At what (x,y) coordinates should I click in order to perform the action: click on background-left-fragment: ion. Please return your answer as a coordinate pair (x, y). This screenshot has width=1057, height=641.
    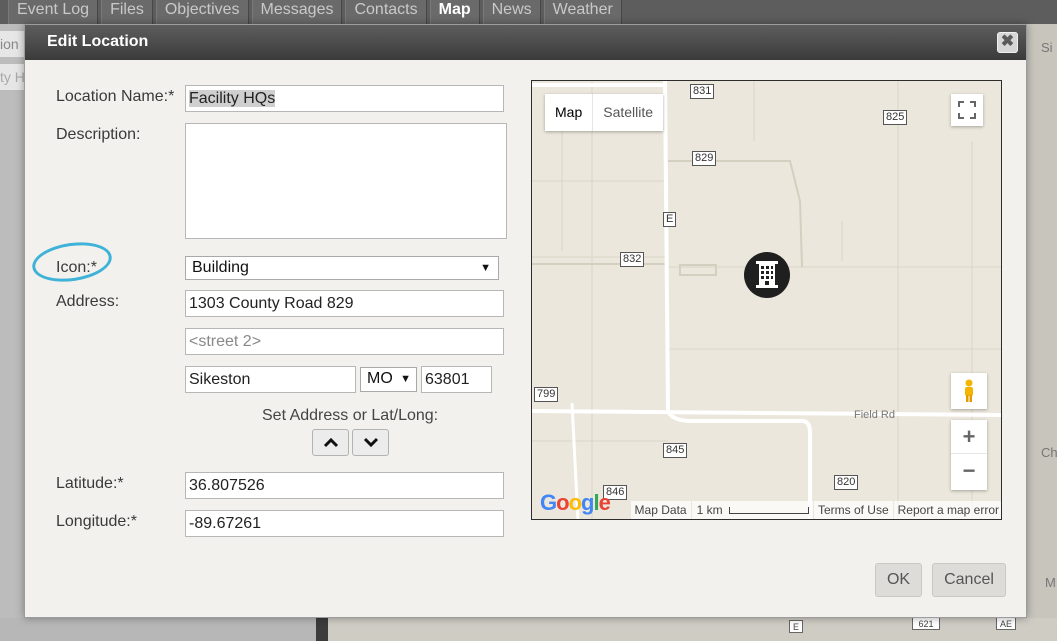
    Looking at the image, I should click on (13, 44).